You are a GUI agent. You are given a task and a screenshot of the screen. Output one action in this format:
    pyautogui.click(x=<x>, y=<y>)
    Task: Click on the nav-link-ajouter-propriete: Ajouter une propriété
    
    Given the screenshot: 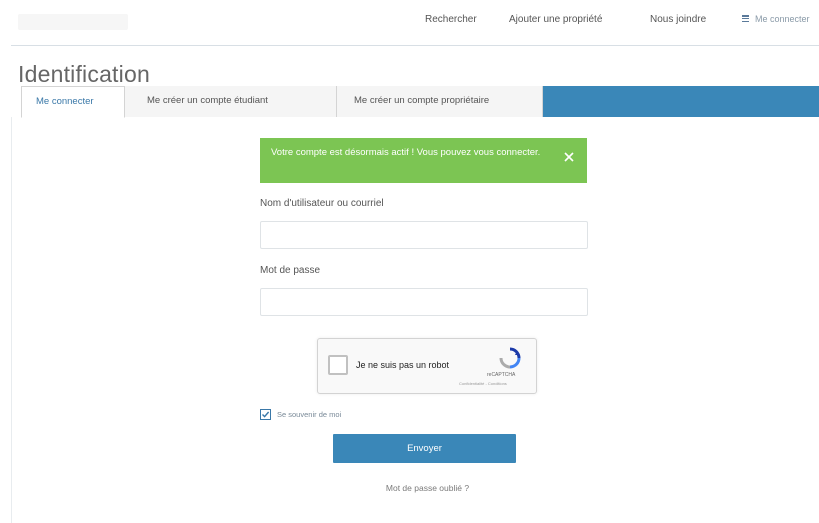 What is the action you would take?
    pyautogui.click(x=555, y=19)
    